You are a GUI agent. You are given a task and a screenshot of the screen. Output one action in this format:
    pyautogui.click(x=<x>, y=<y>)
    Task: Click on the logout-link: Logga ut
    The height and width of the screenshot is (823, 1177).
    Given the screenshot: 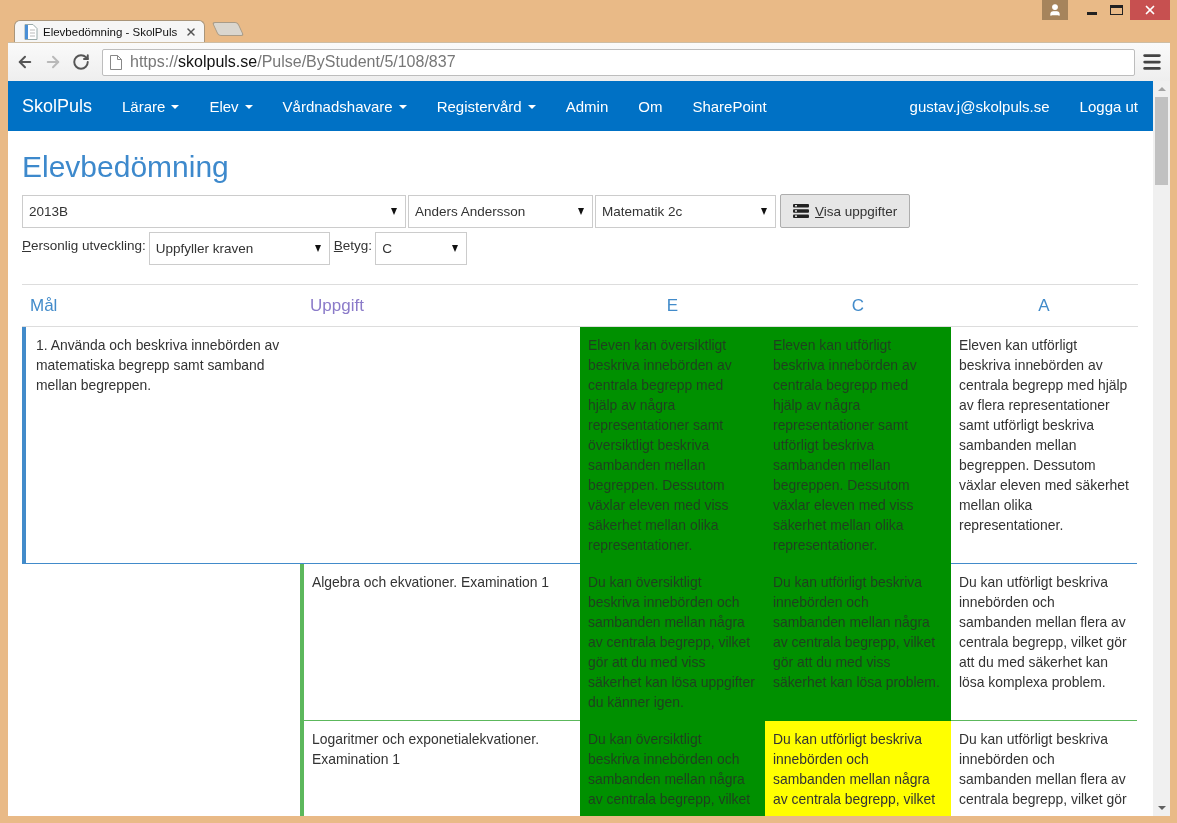 What is the action you would take?
    pyautogui.click(x=1108, y=106)
    